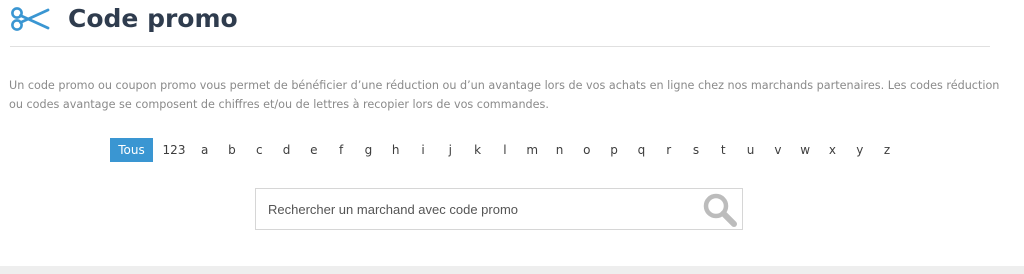 The width and height of the screenshot is (1024, 274). What do you see at coordinates (512, 270) in the screenshot?
I see `footer-band` at bounding box center [512, 270].